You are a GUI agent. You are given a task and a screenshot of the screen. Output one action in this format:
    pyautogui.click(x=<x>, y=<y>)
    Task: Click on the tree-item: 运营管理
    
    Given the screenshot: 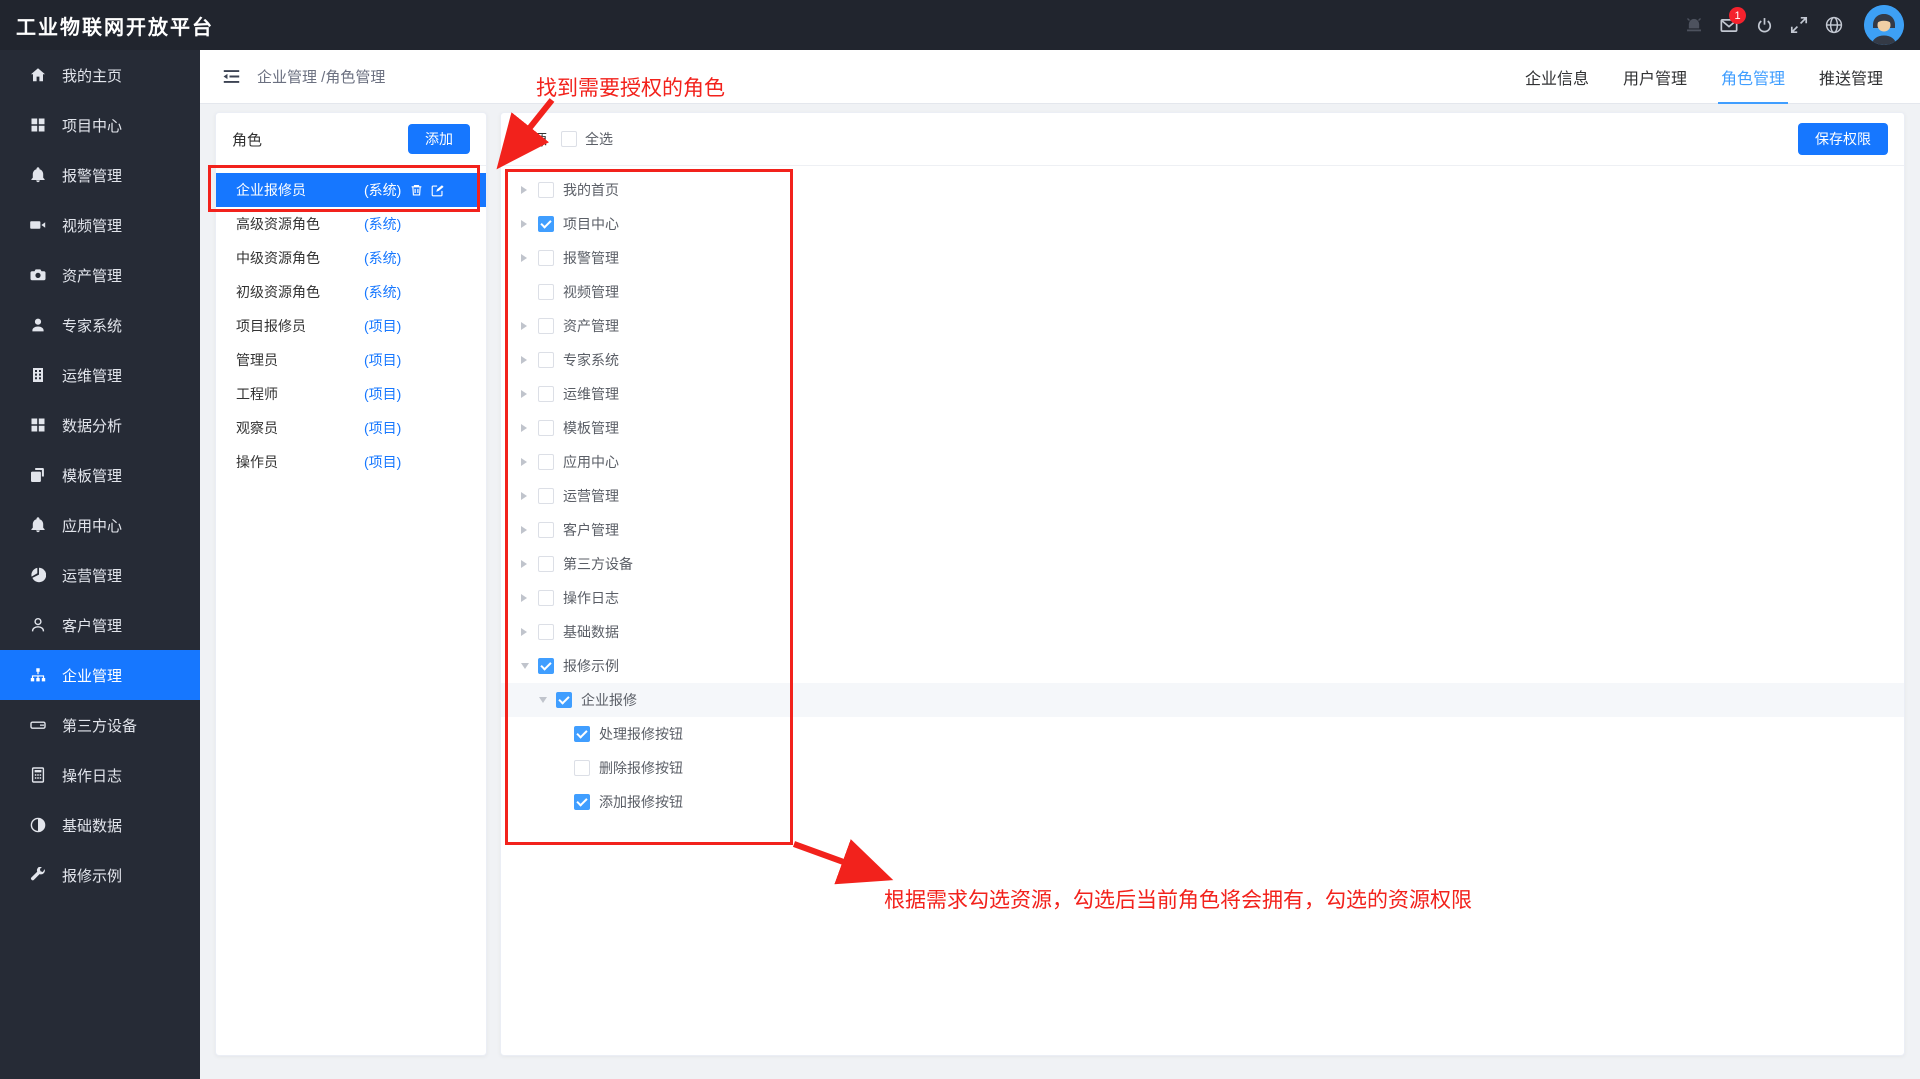 What is the action you would take?
    pyautogui.click(x=1202, y=496)
    